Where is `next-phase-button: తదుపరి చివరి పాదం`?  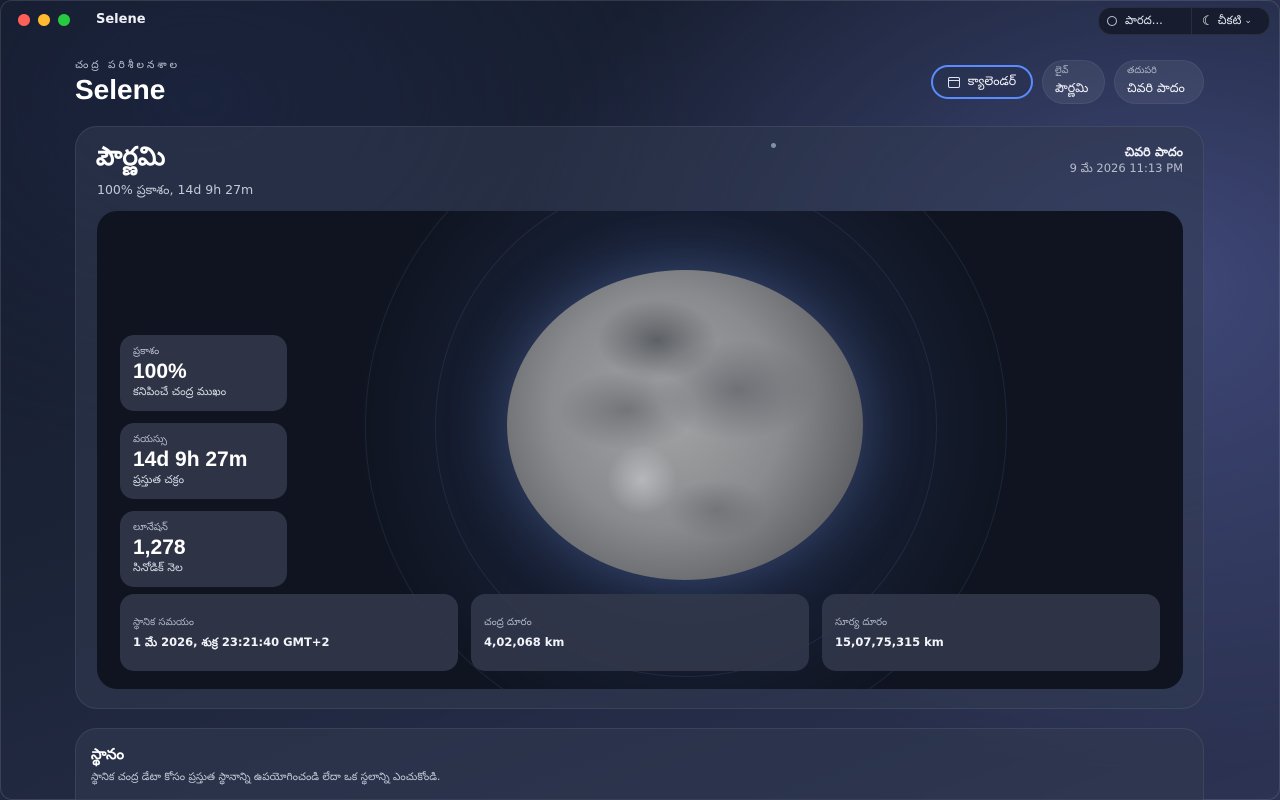 next-phase-button: తదుపరి చివరి పాదం is located at coordinates (1159, 82).